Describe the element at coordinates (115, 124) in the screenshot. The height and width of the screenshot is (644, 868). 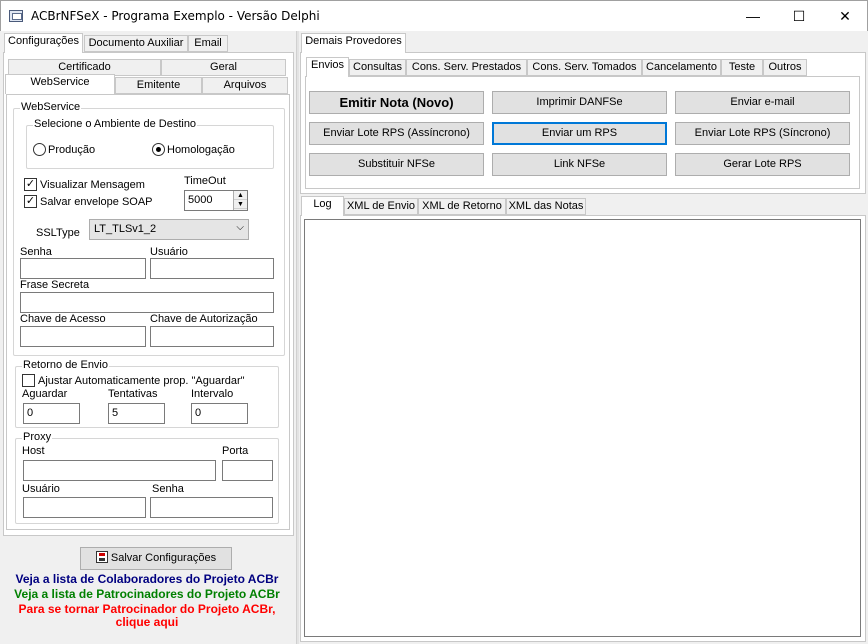
I see `ambiente-group-label: Selecione o Ambiente de Destino` at that location.